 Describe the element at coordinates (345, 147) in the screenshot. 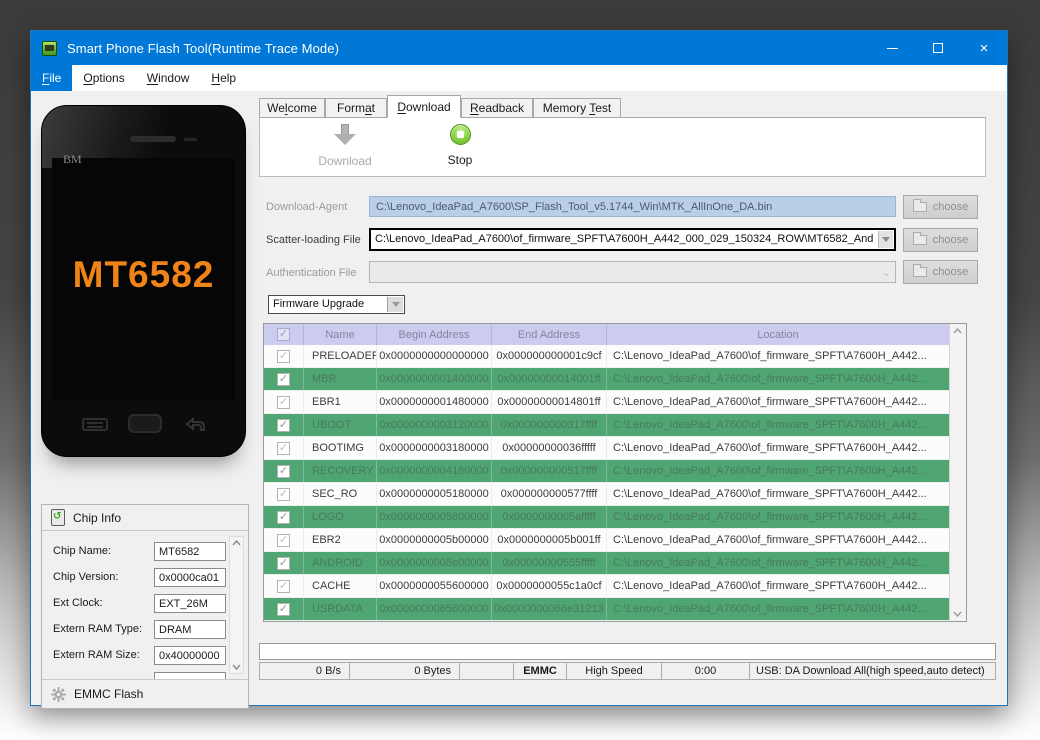

I see `download-button: Download` at that location.